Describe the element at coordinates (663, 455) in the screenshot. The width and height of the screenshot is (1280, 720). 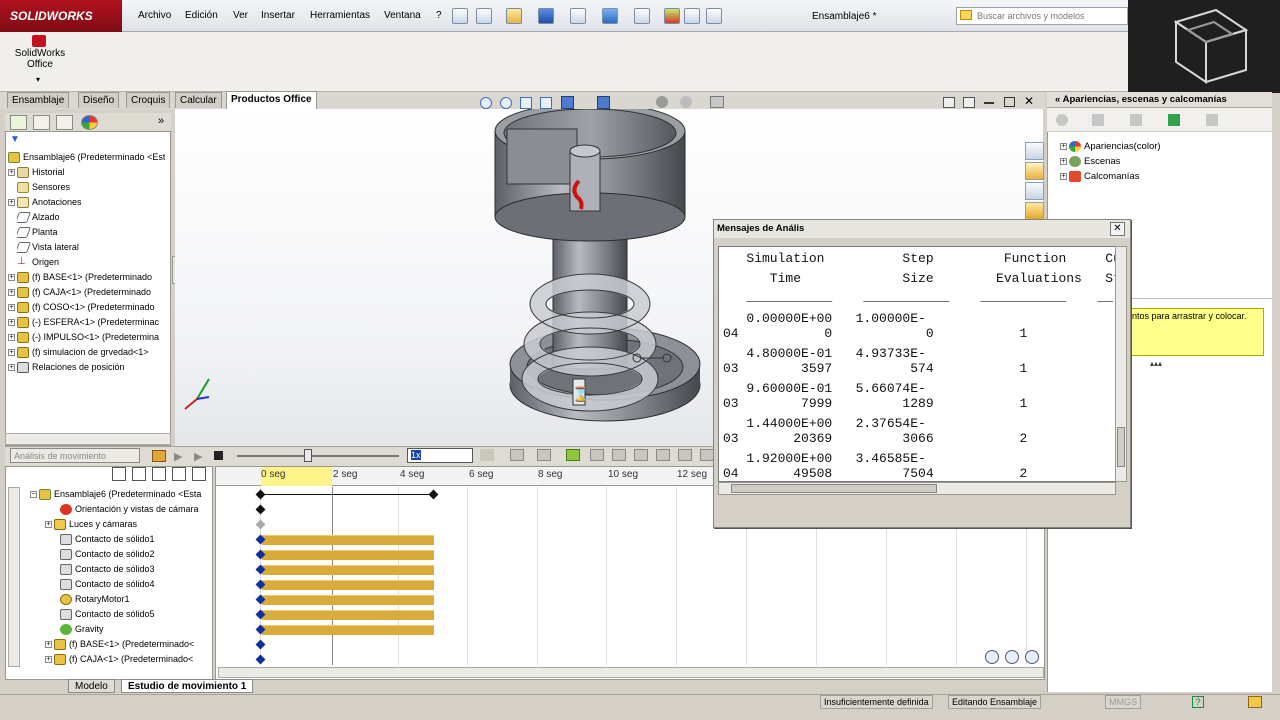
I see `damper-icon` at that location.